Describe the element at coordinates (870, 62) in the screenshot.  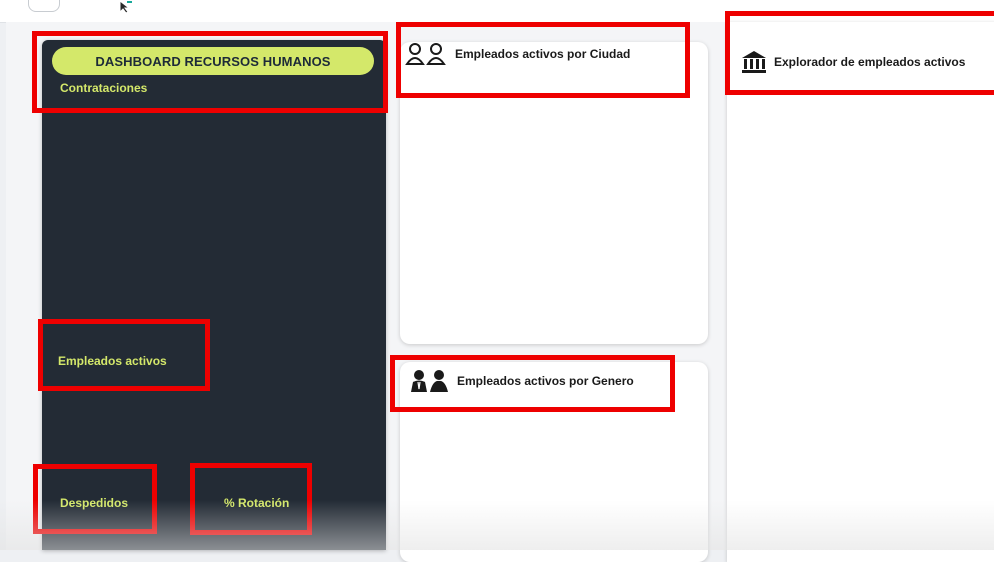
I see `explorer-card-label: Explorador de empleados activos` at that location.